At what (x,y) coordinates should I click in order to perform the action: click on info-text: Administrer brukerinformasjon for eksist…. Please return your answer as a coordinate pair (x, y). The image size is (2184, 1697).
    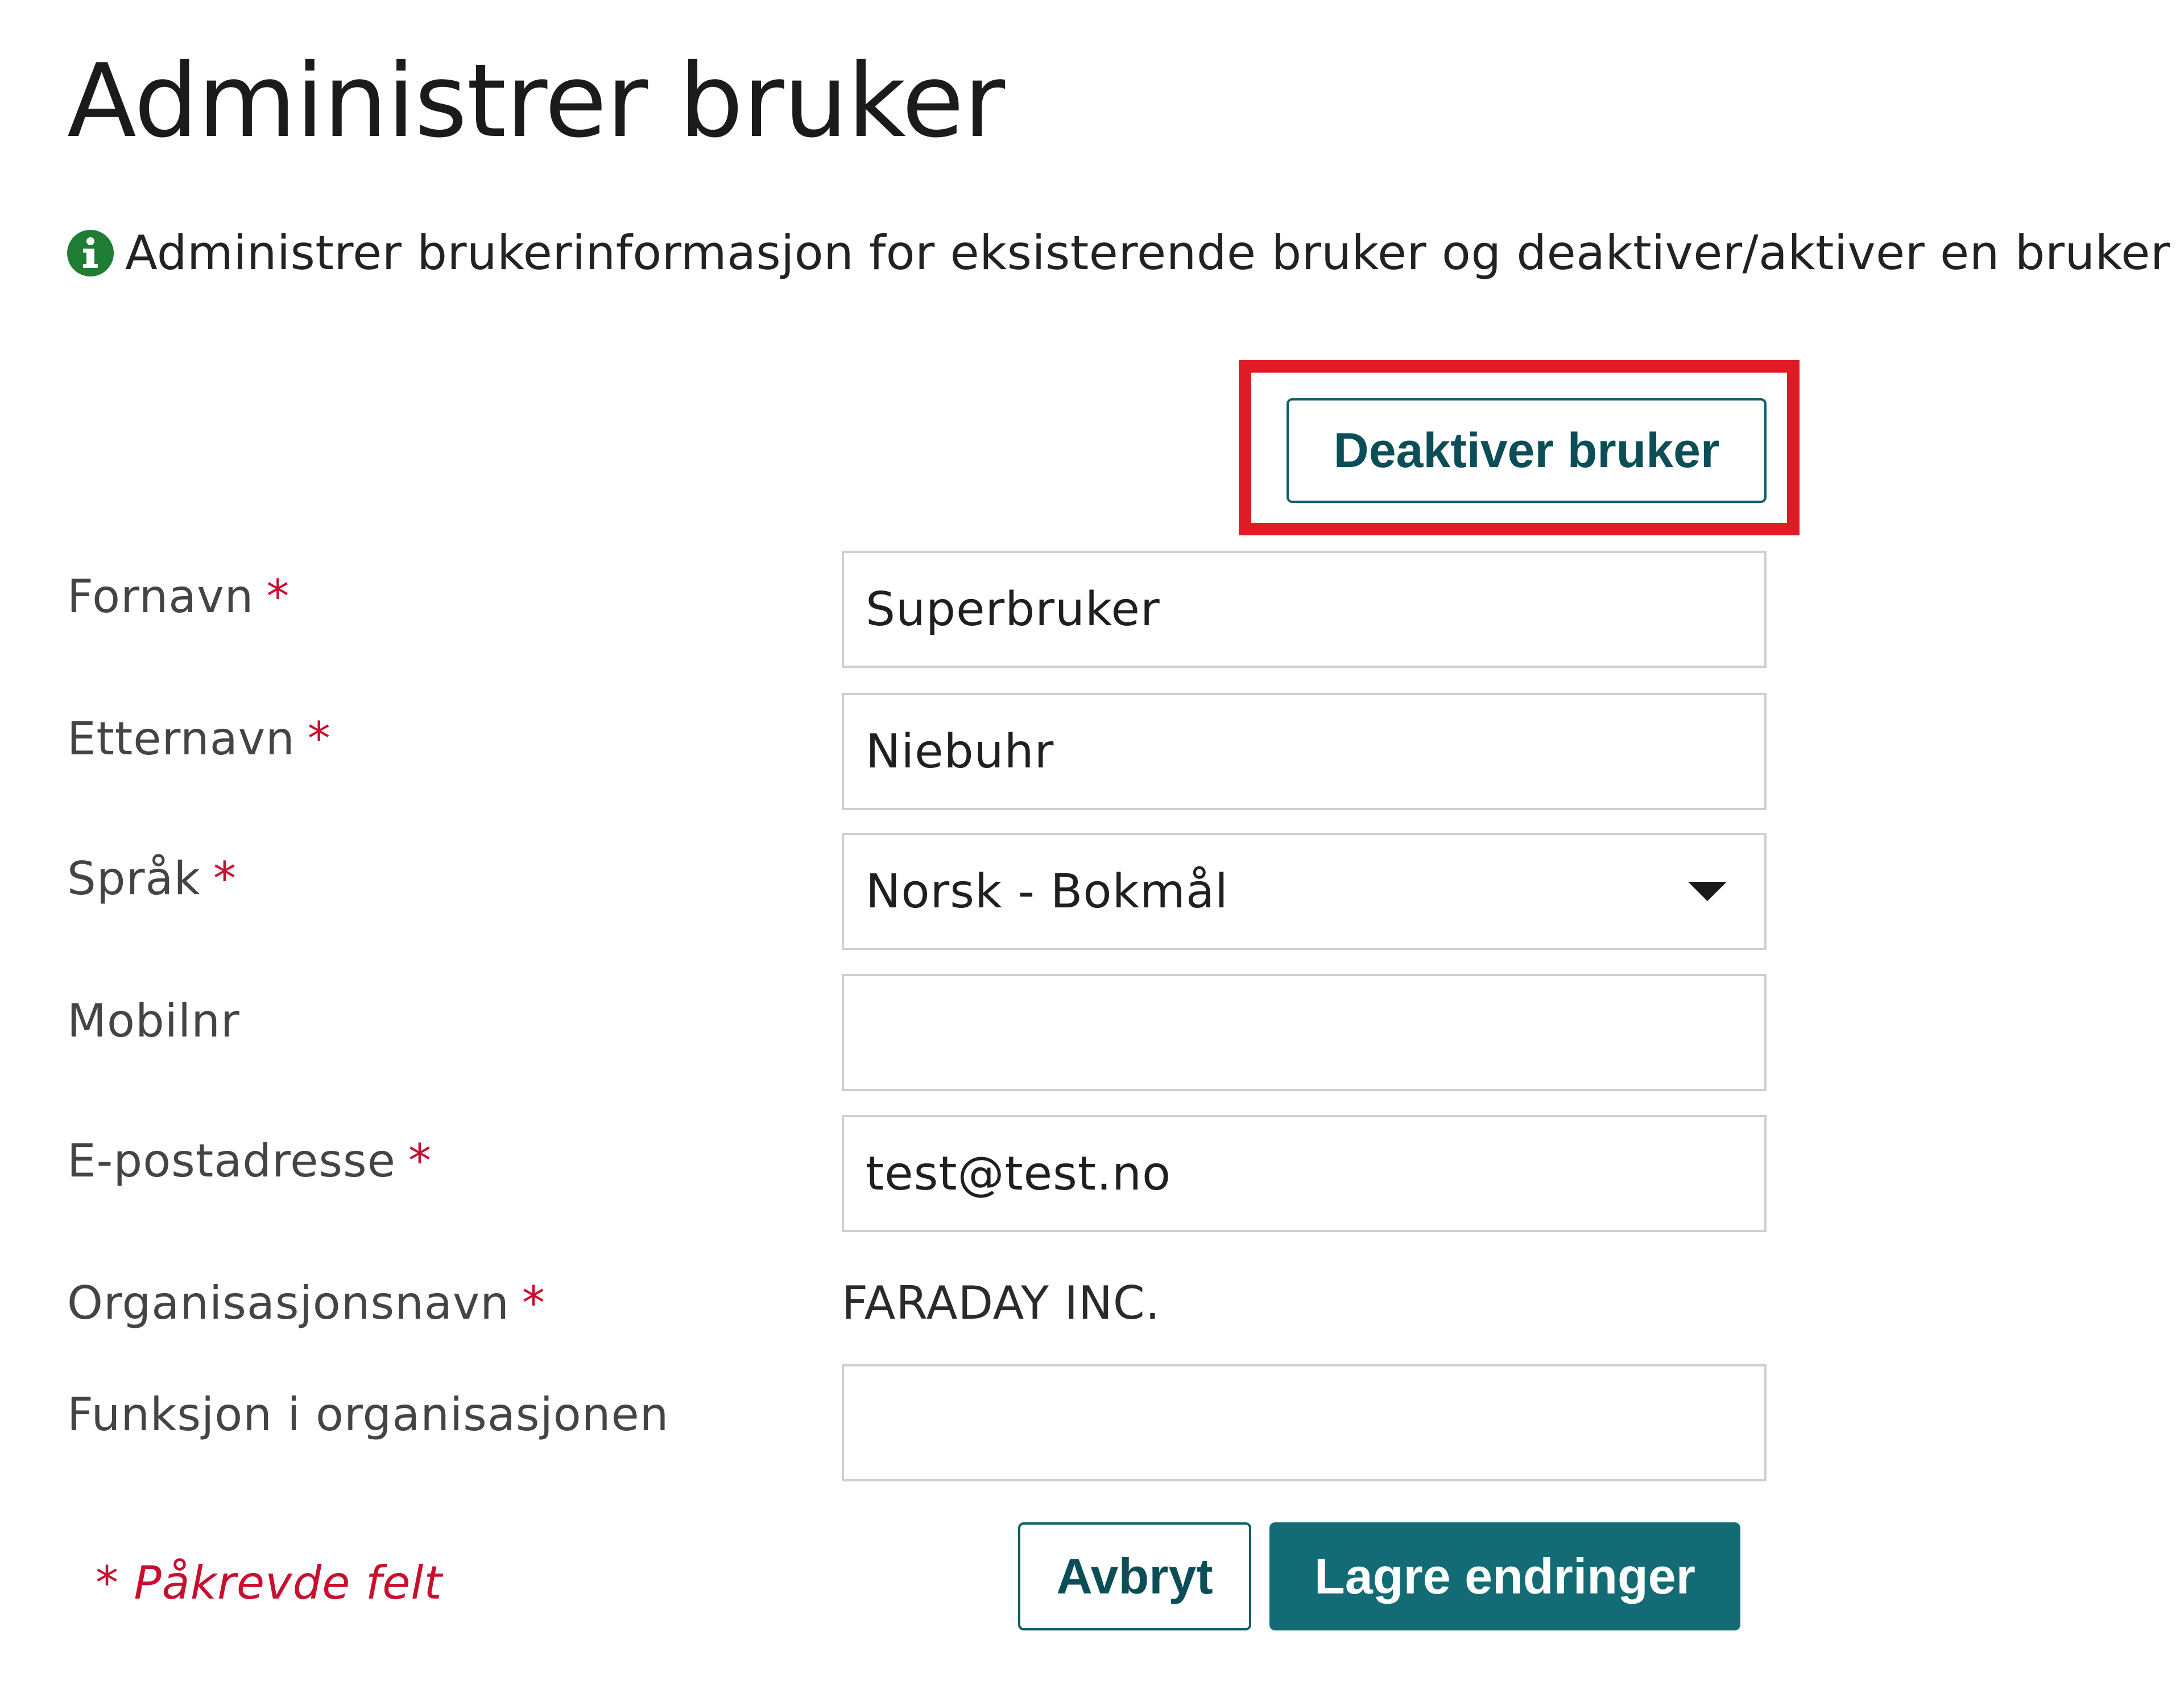
    Looking at the image, I should click on (1147, 252).